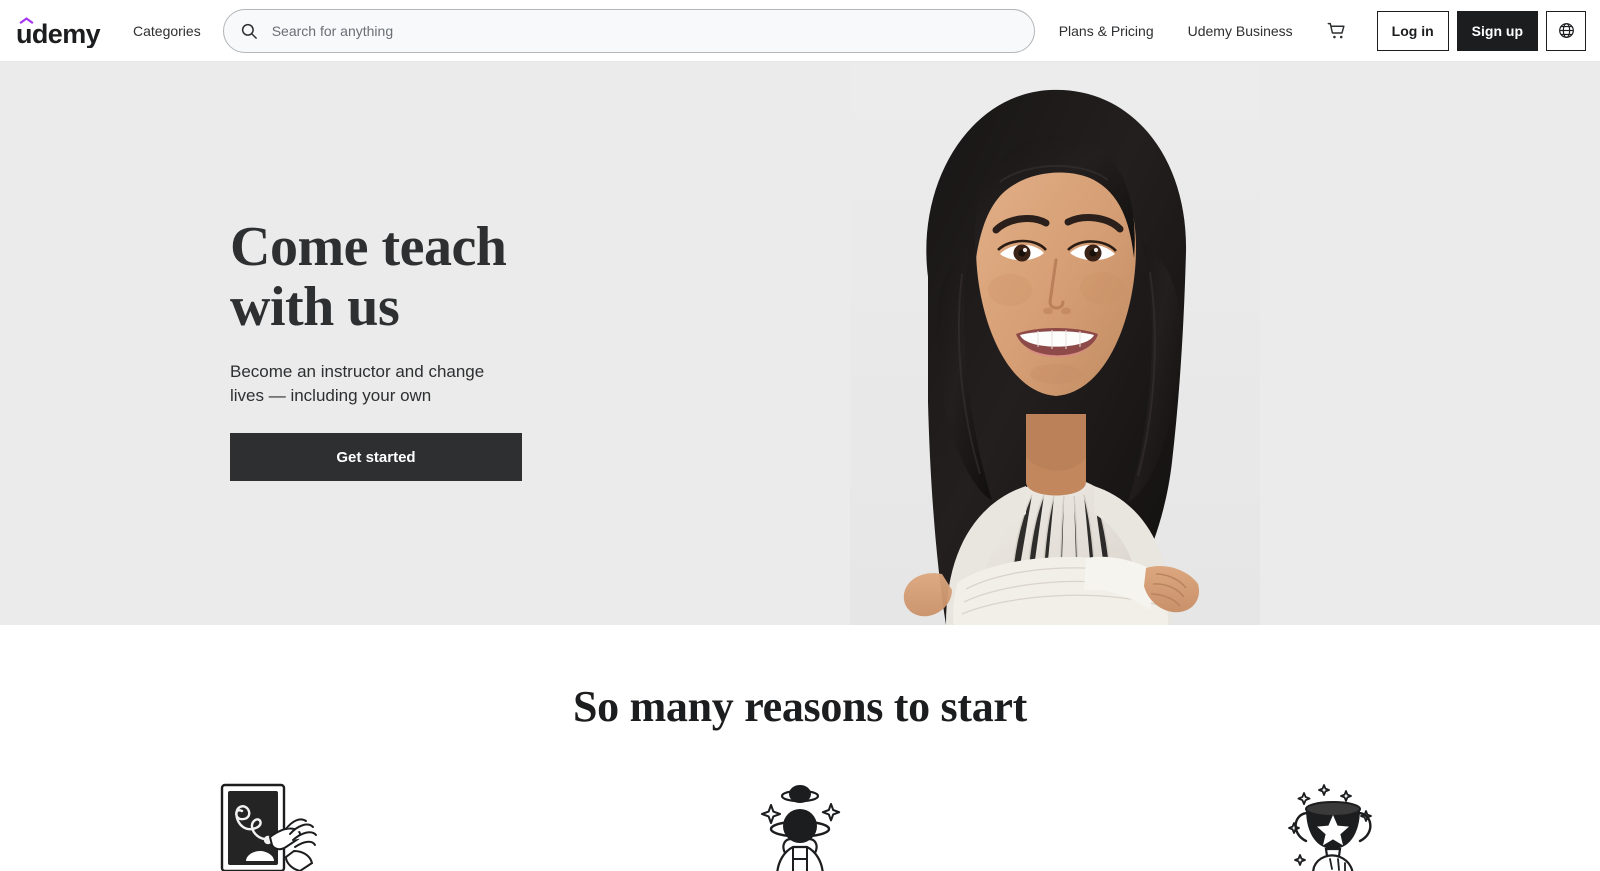 The width and height of the screenshot is (1600, 871). I want to click on search-bar, so click(628, 30).